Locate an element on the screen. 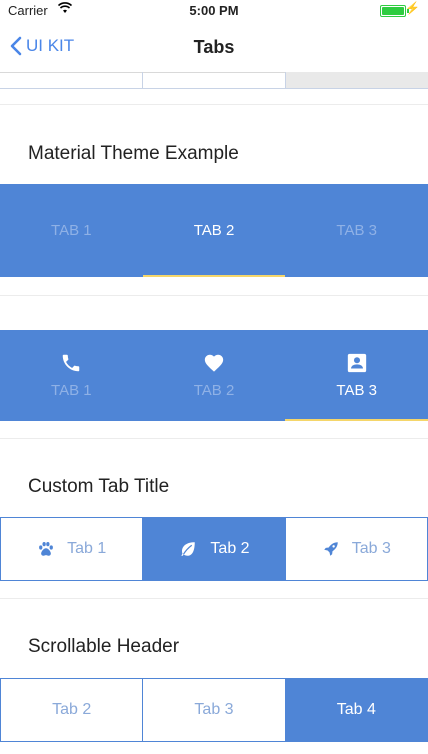 This screenshot has width=428, height=754. contact-card-icon is located at coordinates (356, 363).